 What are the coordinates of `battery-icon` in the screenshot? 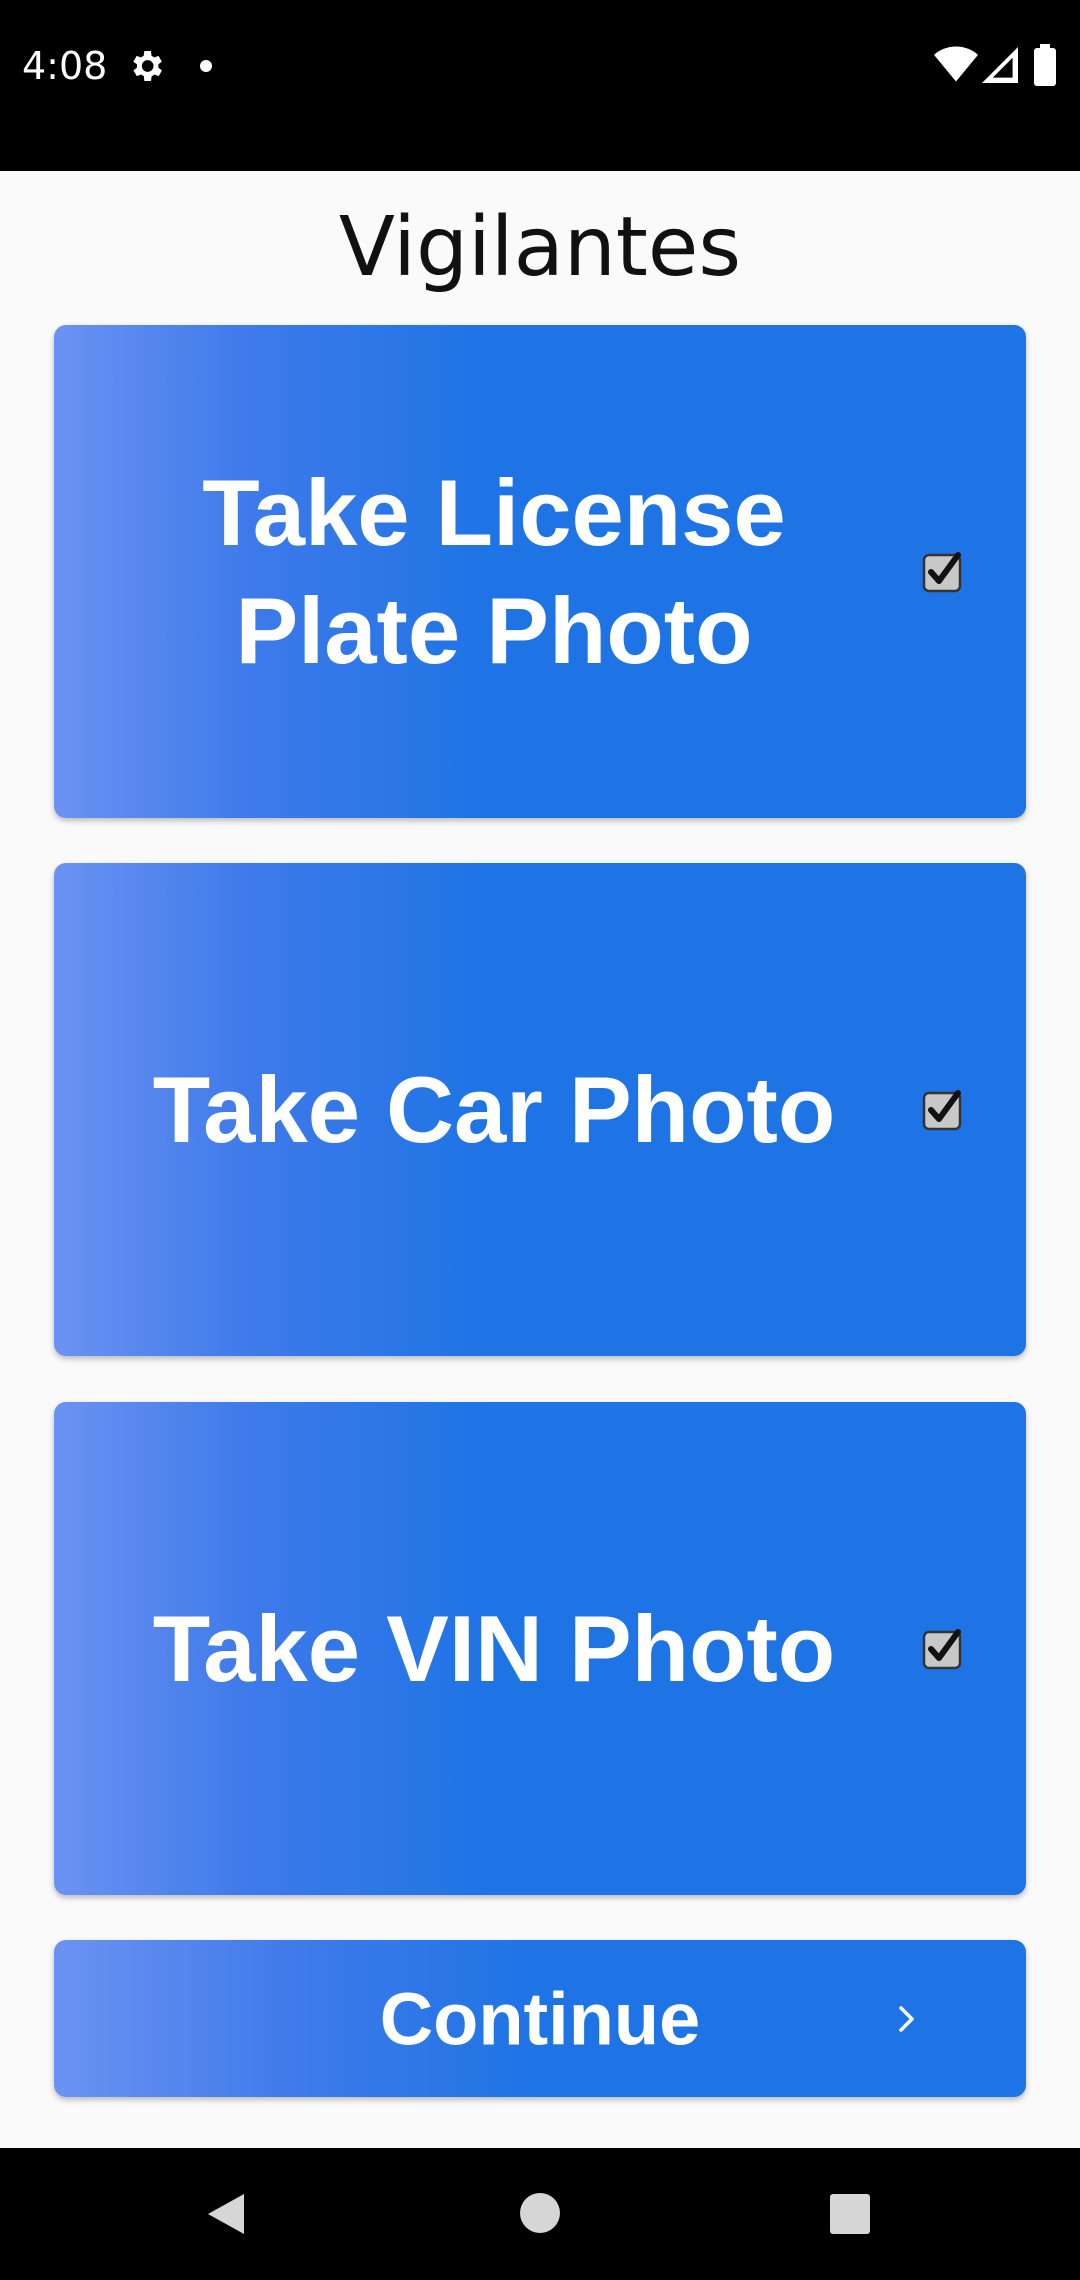 It's located at (1045, 65).